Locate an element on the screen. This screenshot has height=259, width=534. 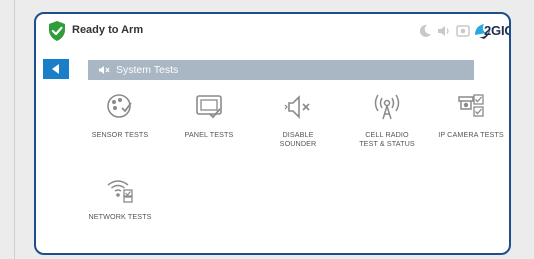
status-bar: Ready to Arm 2GIG is located at coordinates (272, 31).